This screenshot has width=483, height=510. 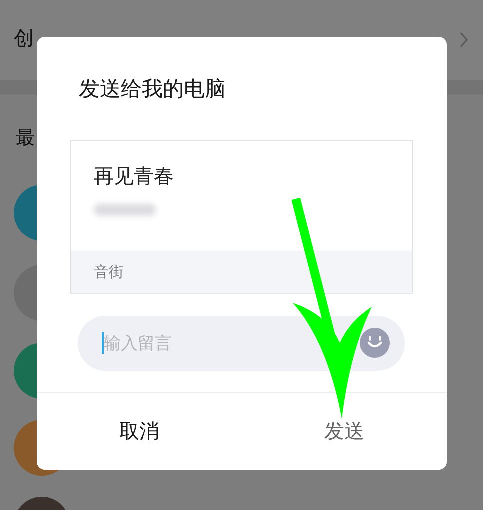 What do you see at coordinates (464, 40) in the screenshot?
I see `chevron-icon` at bounding box center [464, 40].